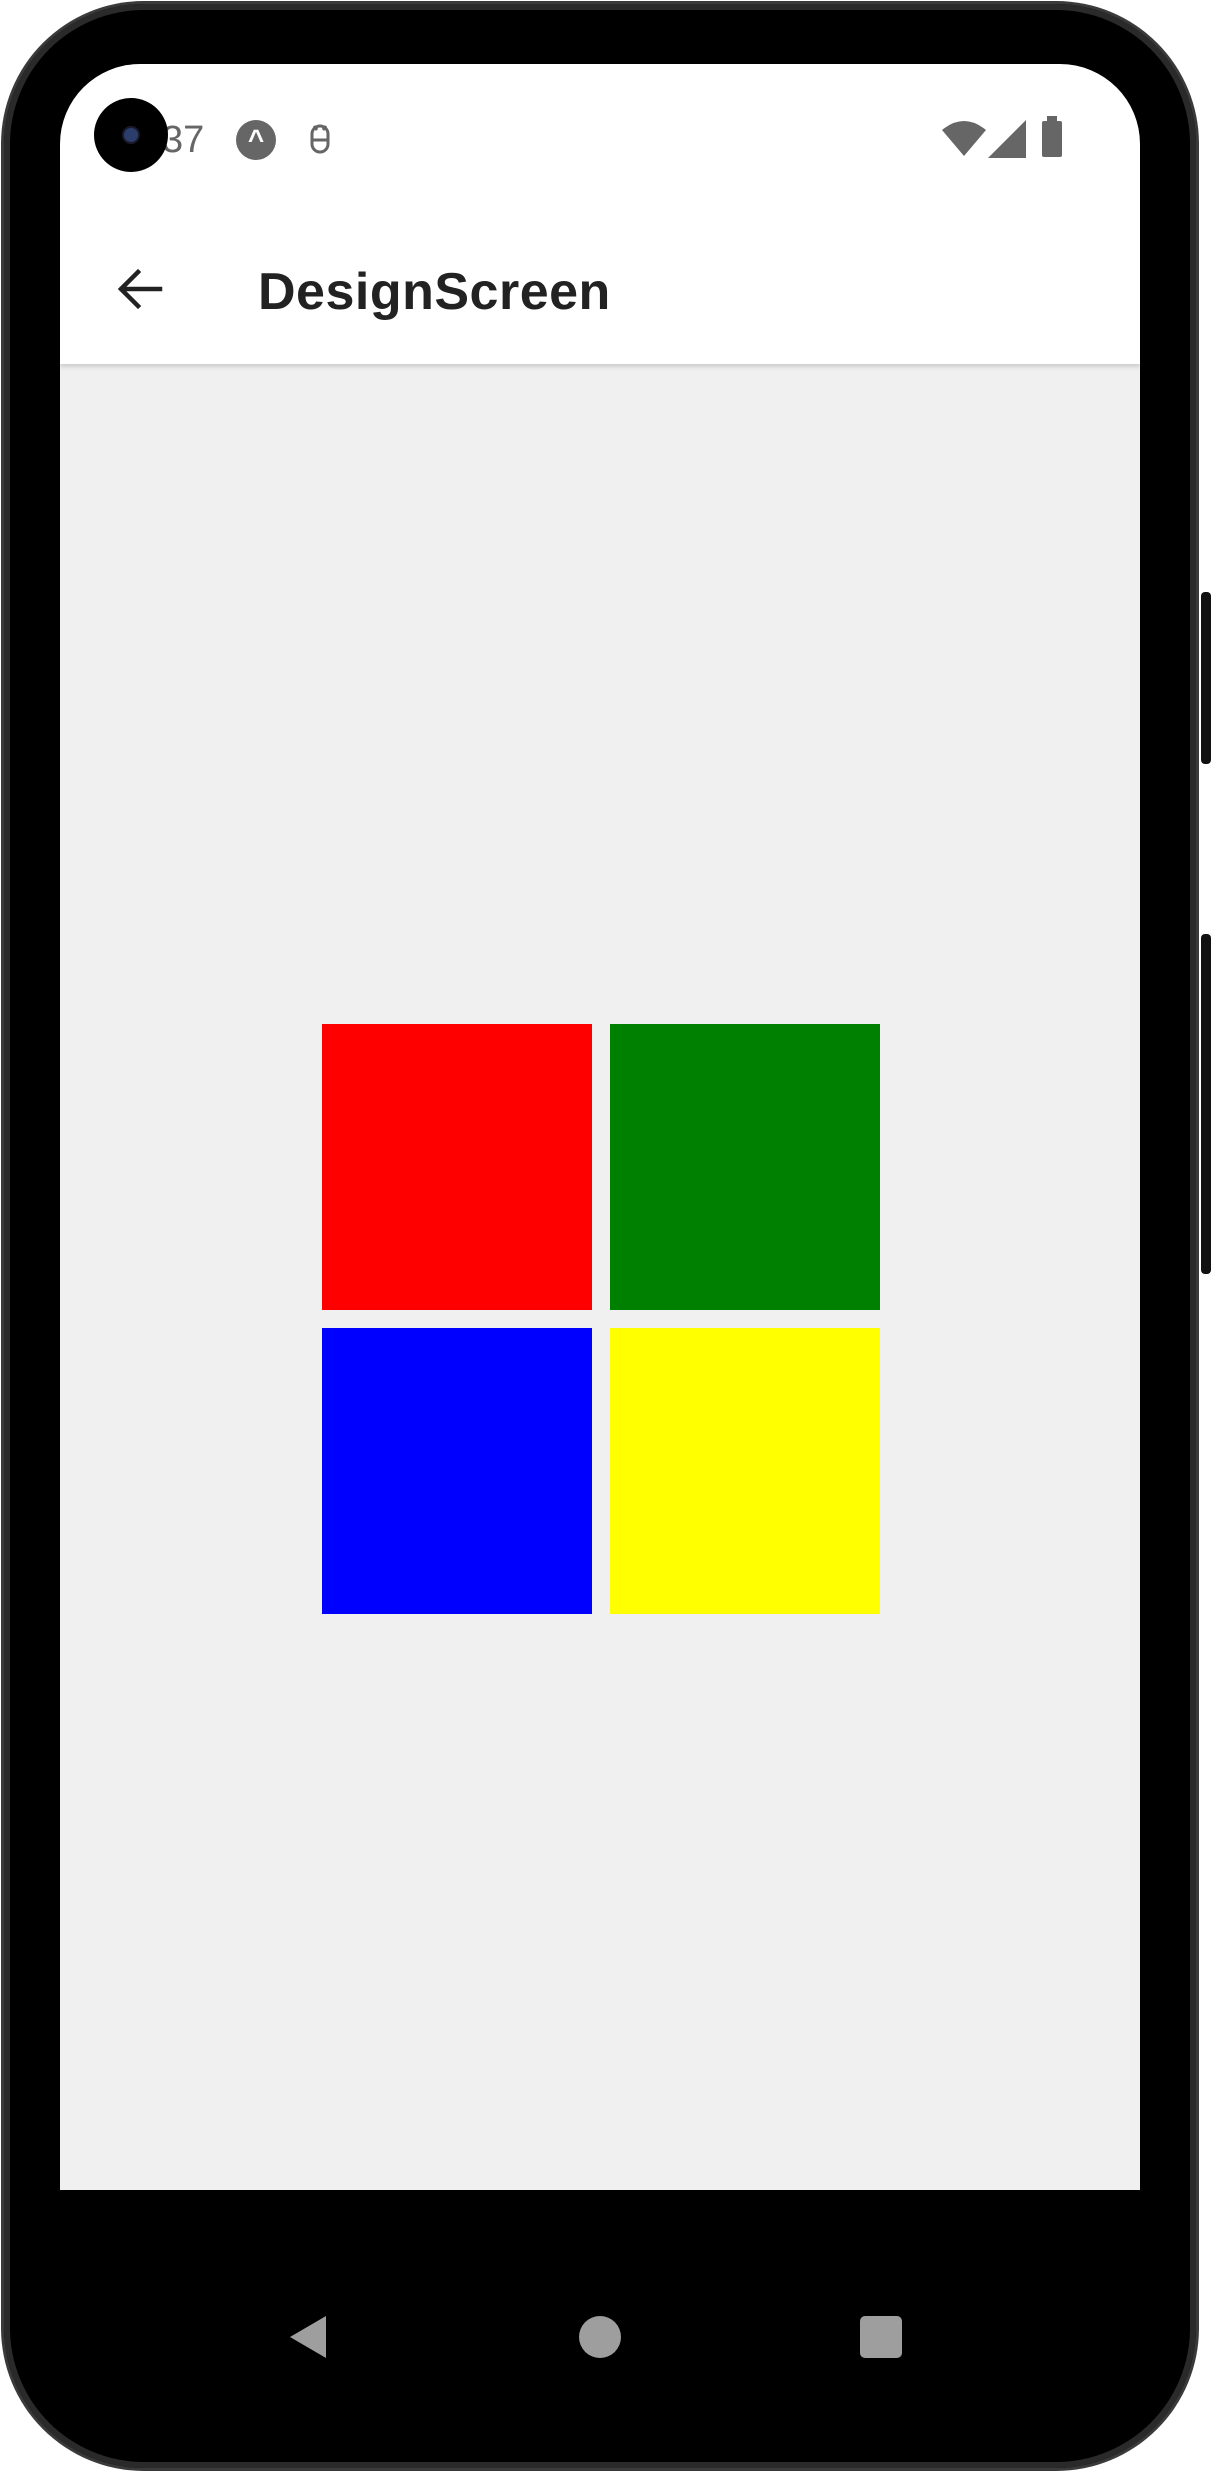 The image size is (1211, 2474). Describe the element at coordinates (320, 140) in the screenshot. I see `android-debug-icon` at that location.